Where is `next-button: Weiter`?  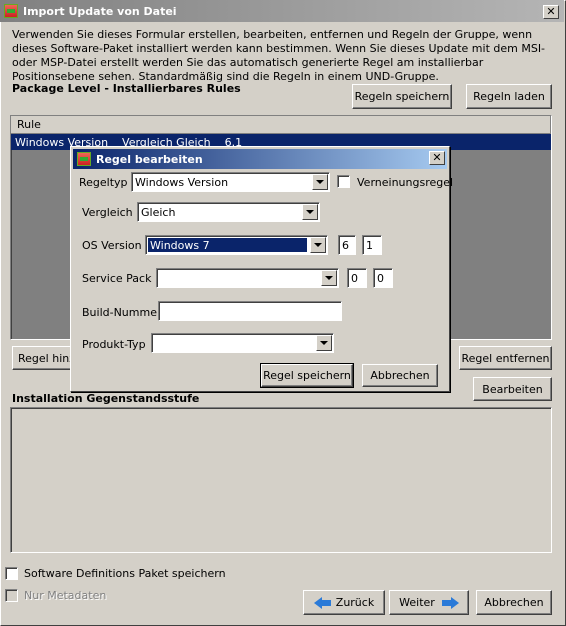
next-button: Weiter is located at coordinates (429, 602).